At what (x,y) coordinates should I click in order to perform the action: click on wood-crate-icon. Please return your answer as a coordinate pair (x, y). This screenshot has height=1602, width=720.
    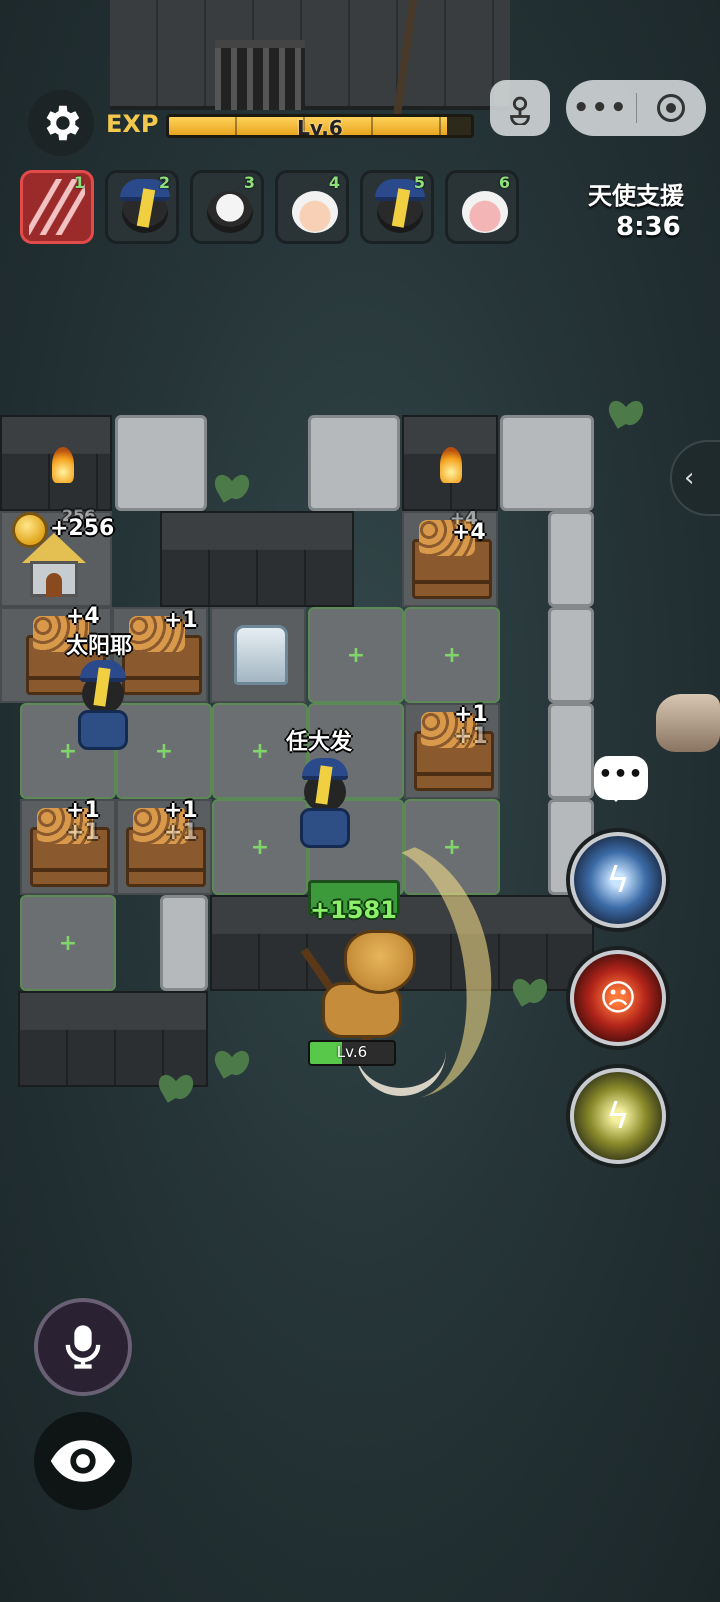
    Looking at the image, I should click on (452, 559).